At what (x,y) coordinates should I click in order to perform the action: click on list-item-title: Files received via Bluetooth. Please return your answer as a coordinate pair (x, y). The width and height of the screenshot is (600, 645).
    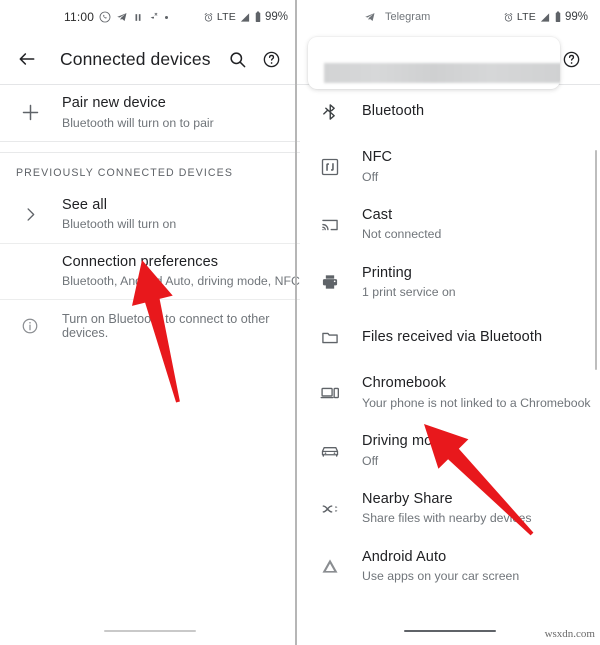
    Looking at the image, I should click on (452, 337).